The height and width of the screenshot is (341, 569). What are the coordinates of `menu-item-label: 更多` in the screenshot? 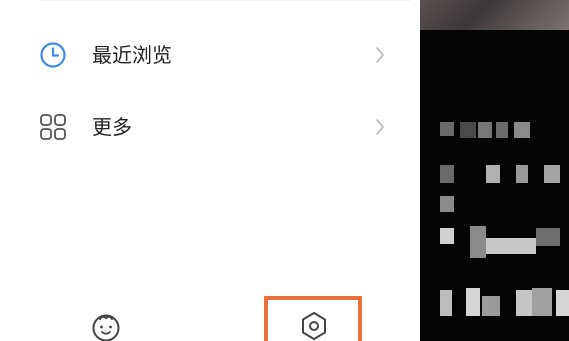 It's located at (112, 127).